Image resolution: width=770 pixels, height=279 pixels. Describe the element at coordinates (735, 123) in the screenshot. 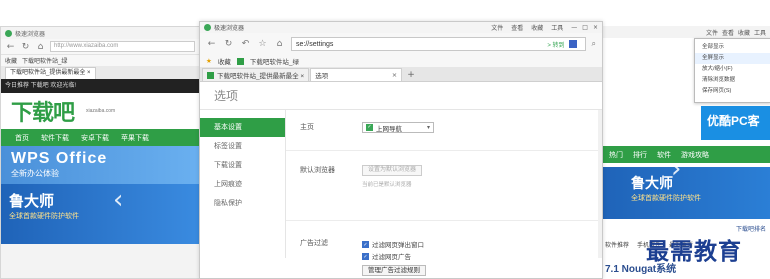

I see `youku-banner: 优酷PC客` at that location.